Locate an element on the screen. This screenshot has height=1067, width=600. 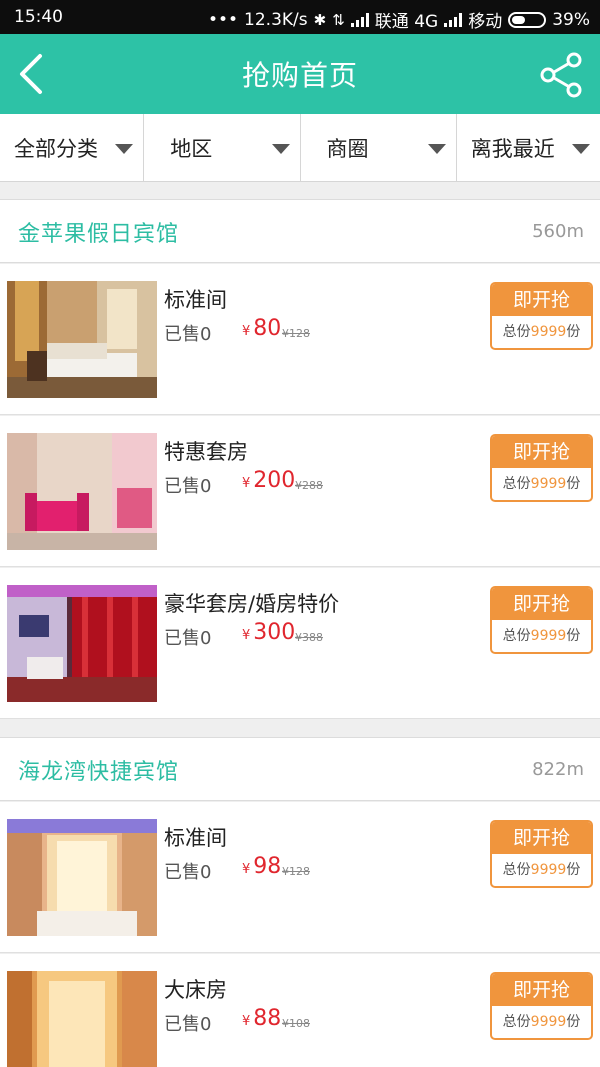
filter-label: 全部分类 is located at coordinates (56, 148).